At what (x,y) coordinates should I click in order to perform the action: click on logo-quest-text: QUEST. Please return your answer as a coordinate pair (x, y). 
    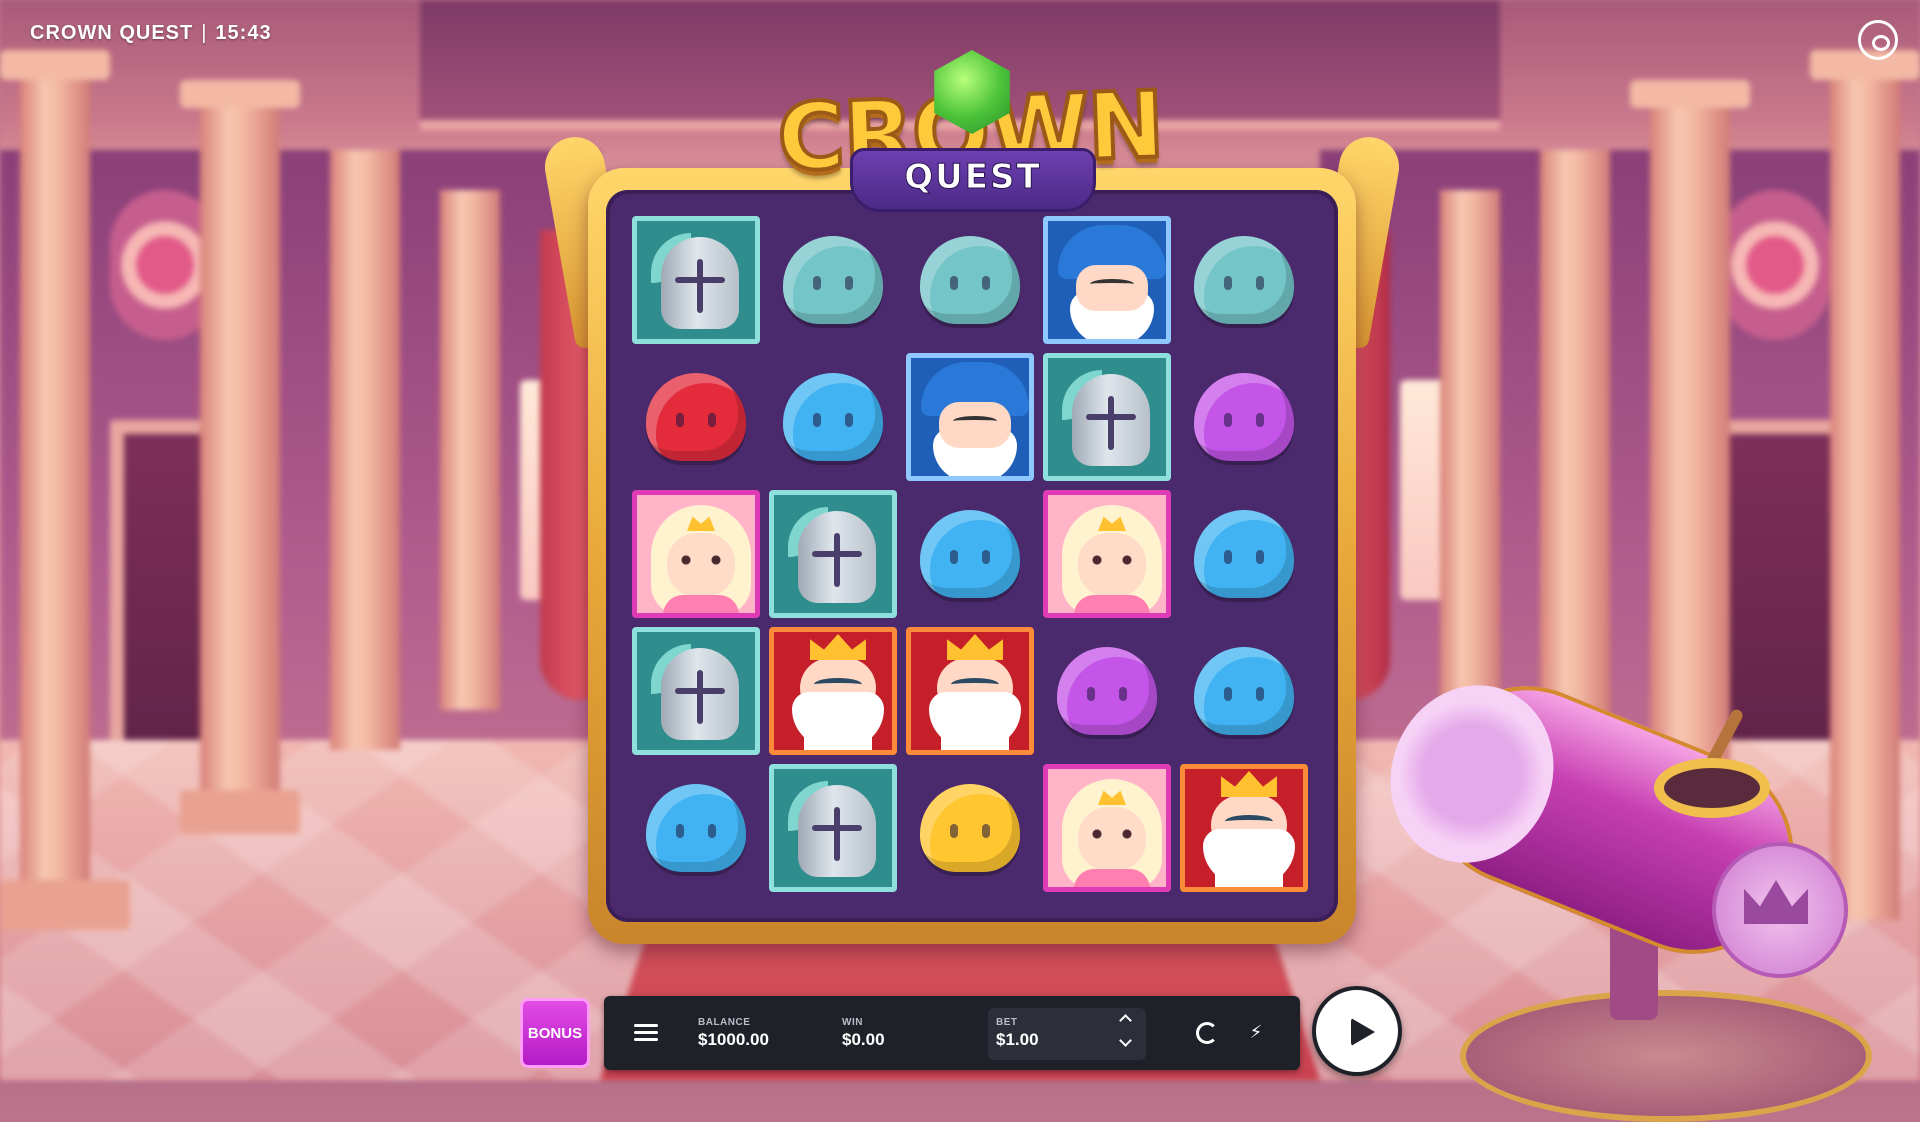
    Looking at the image, I should click on (973, 177).